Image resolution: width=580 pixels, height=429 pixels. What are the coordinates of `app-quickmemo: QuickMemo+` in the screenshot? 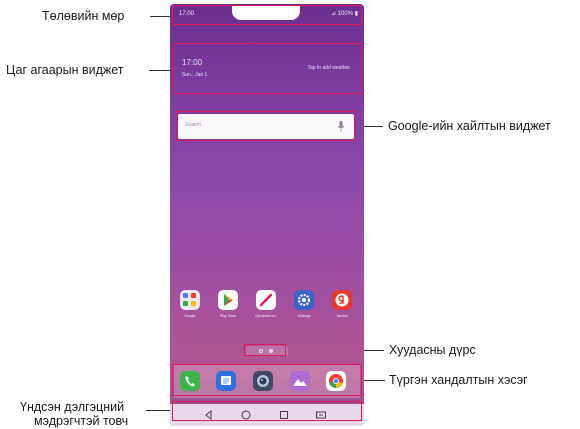 It's located at (266, 308).